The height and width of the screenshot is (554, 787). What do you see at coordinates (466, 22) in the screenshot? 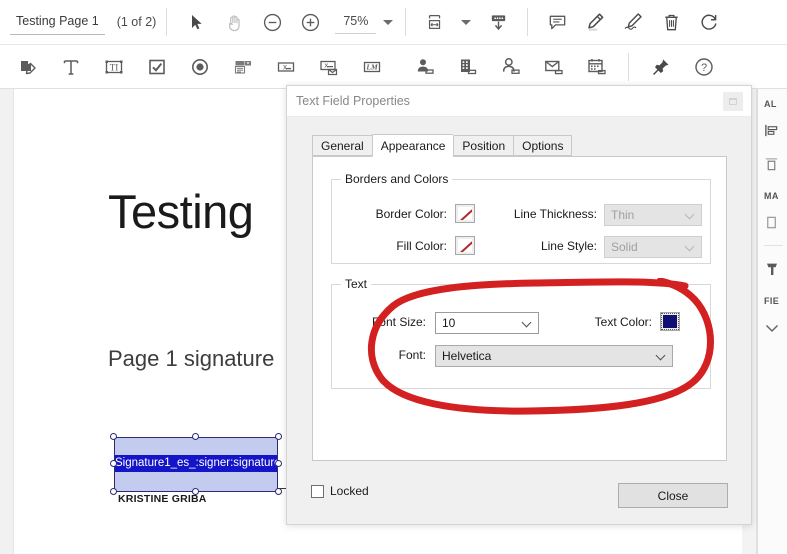
I see `fit-options-chevron-icon` at bounding box center [466, 22].